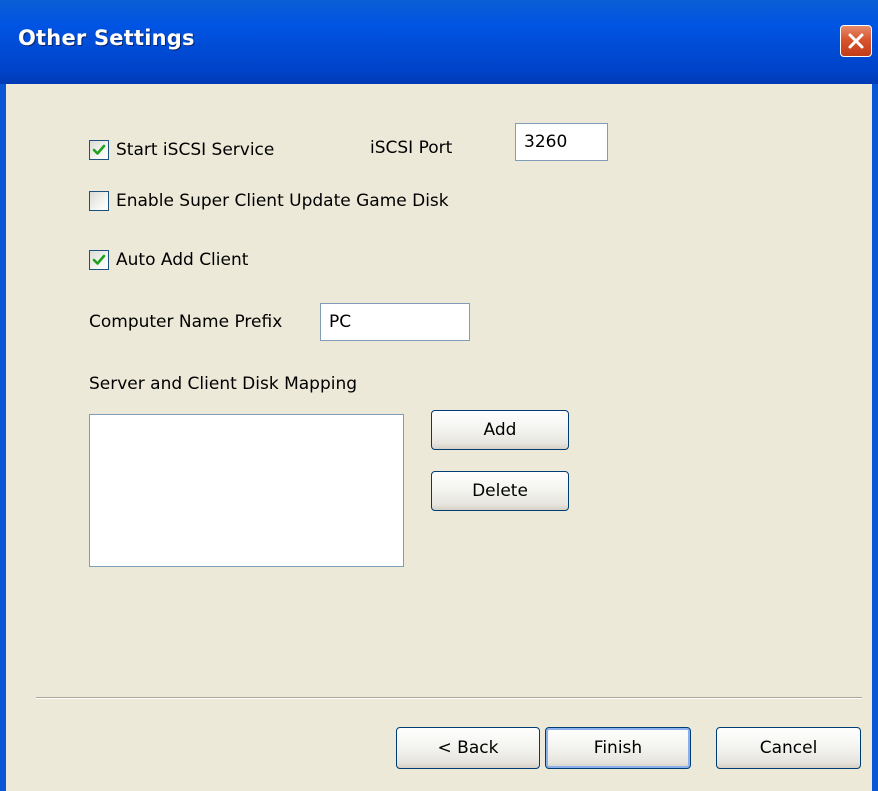 The width and height of the screenshot is (878, 791). What do you see at coordinates (439, 42) in the screenshot?
I see `title-bar: Other Settings` at bounding box center [439, 42].